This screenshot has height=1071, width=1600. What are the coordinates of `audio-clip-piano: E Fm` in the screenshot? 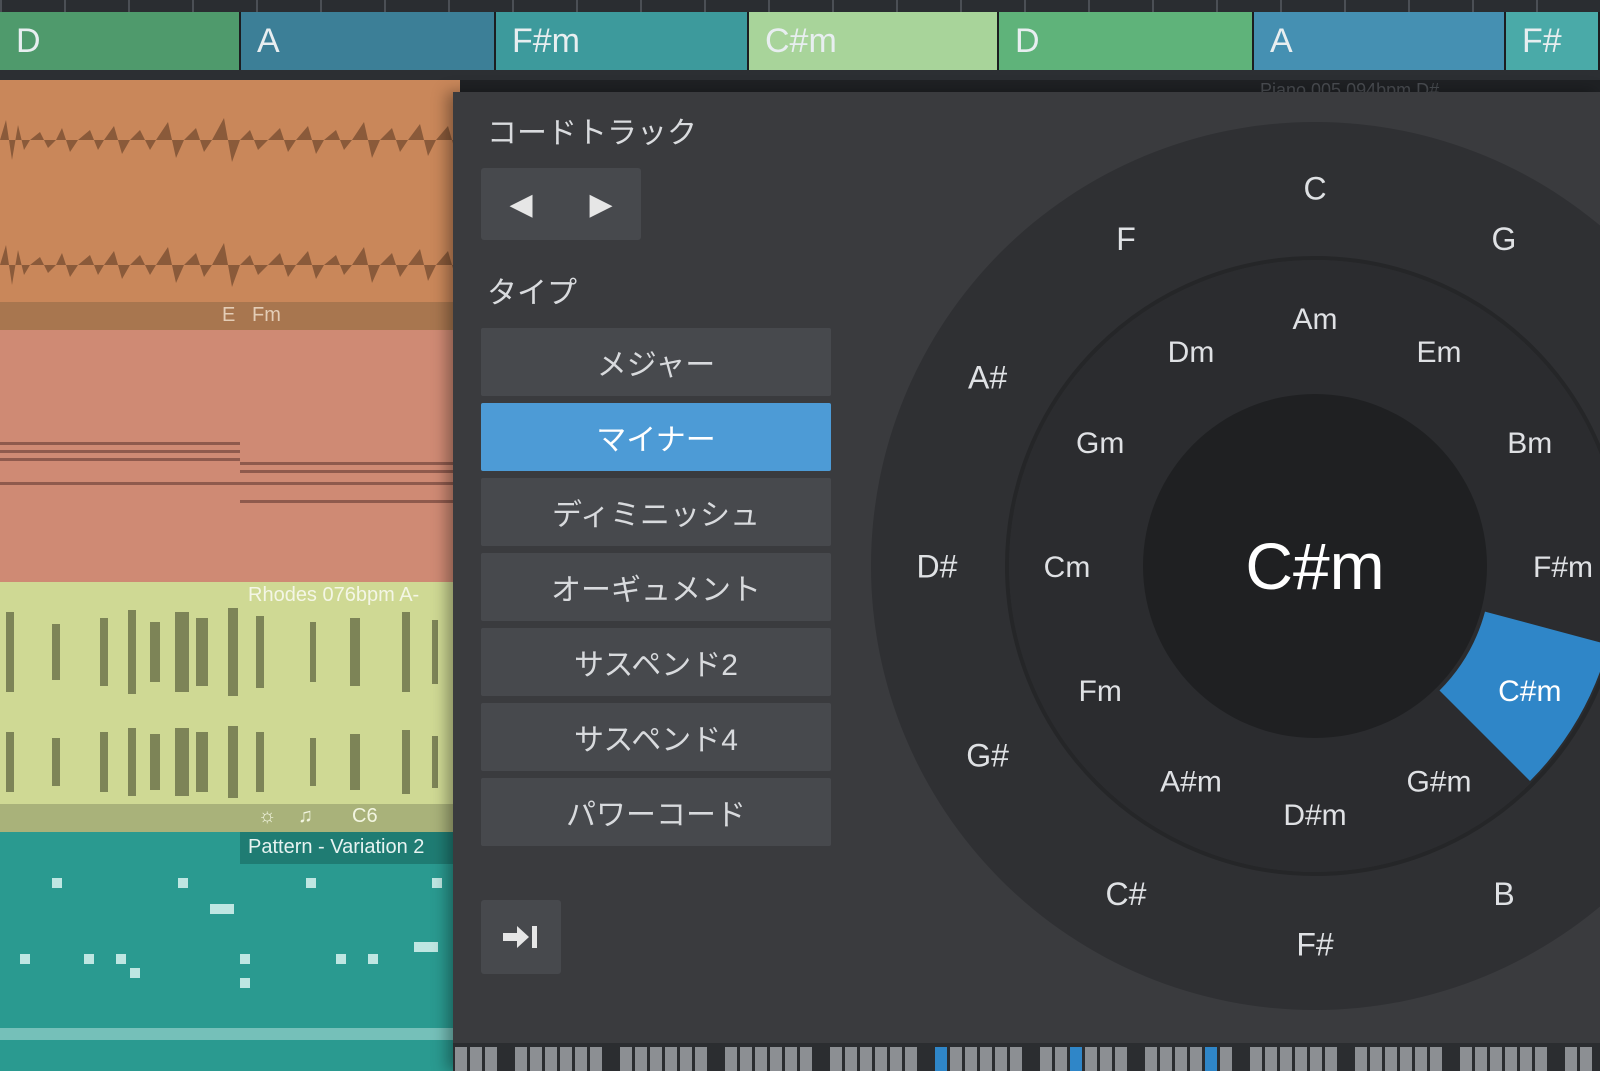 It's located at (230, 205).